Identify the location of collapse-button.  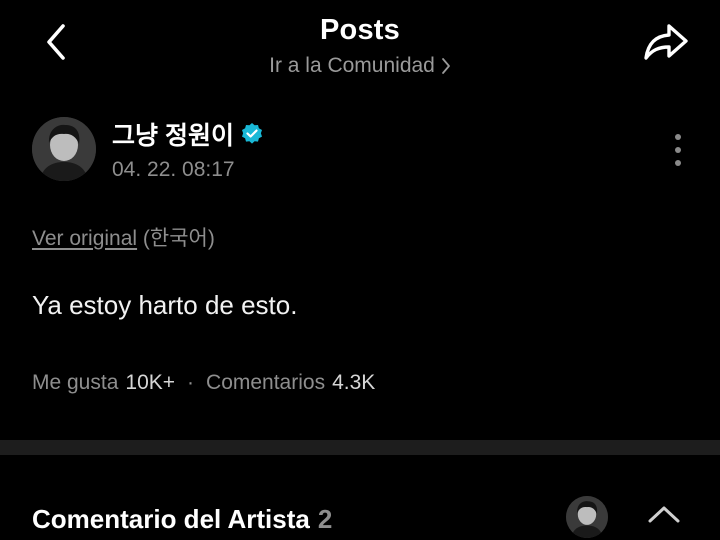
(664, 514).